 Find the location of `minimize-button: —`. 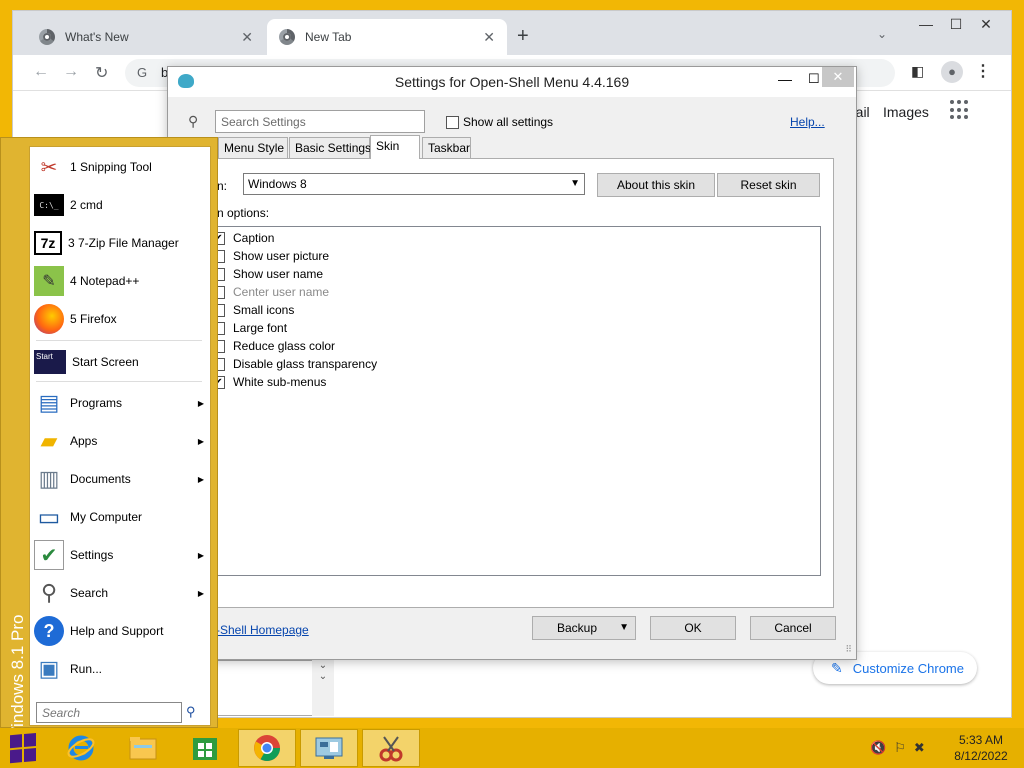

minimize-button: — is located at coordinates (926, 24).